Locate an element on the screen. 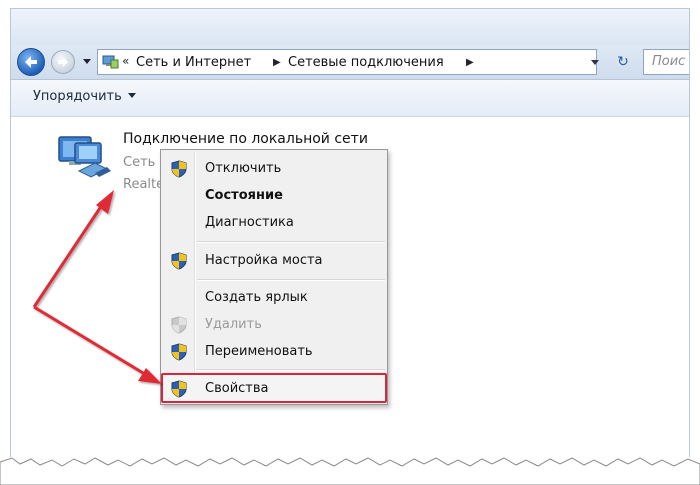 Image resolution: width=700 pixels, height=485 pixels. menu-item-create-shortcut: Создать ярлык is located at coordinates (274, 298).